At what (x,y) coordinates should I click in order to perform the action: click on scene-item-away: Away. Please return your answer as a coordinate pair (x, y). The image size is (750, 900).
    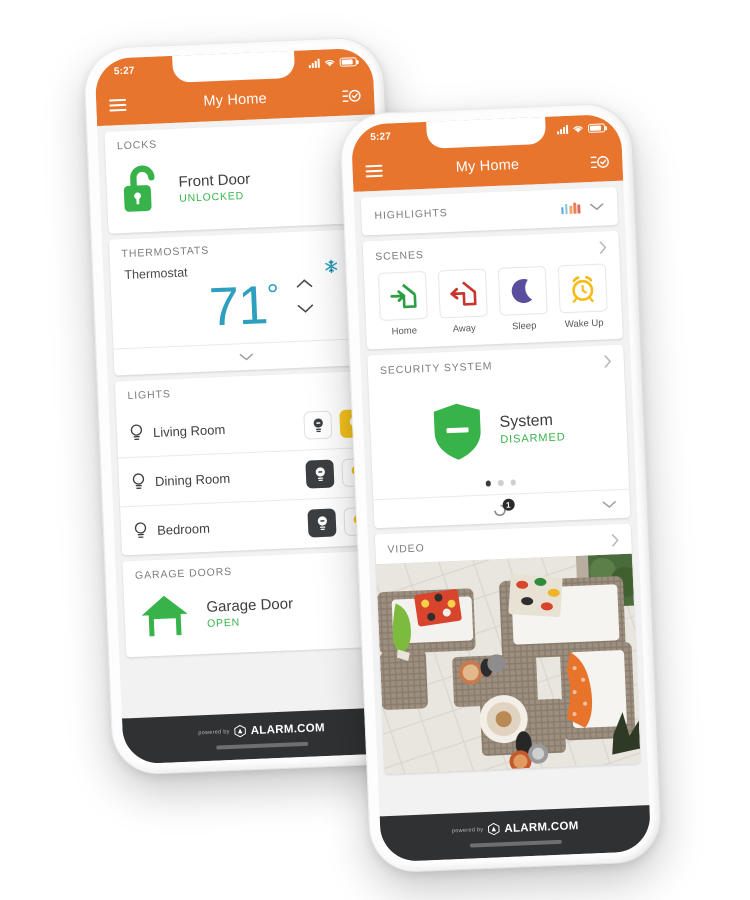
    Looking at the image, I should click on (463, 301).